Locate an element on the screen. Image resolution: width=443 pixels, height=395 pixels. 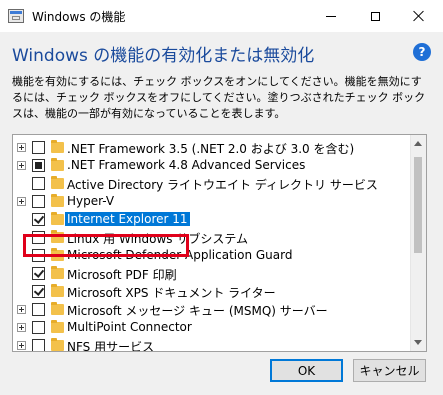
feature-row: Internet Explorer 11 is located at coordinates (212, 220).